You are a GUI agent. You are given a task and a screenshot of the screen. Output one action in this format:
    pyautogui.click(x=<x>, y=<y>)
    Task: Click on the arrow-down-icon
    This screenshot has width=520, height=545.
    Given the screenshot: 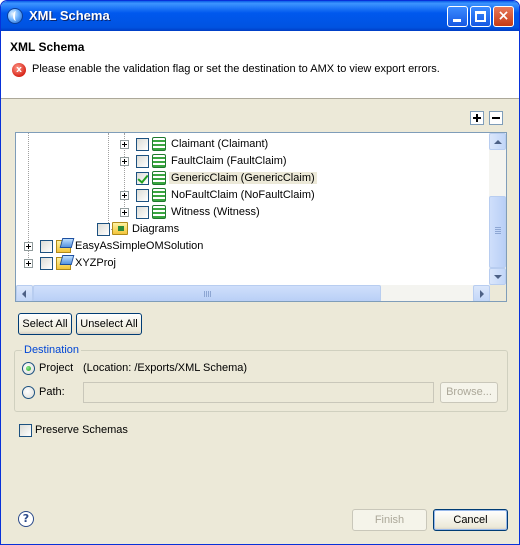 What is the action you would take?
    pyautogui.click(x=498, y=277)
    